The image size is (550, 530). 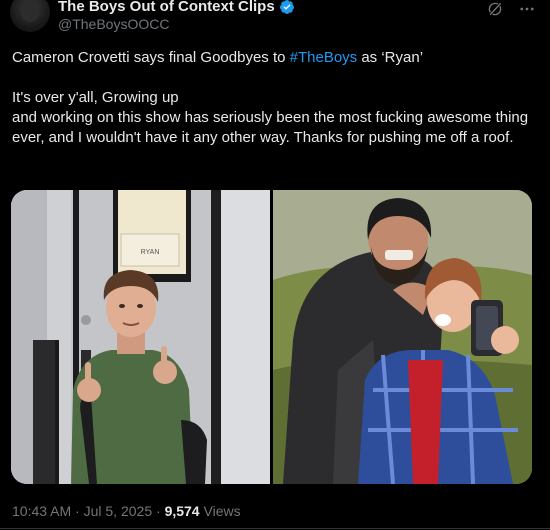 I want to click on grok-icon, so click(x=495, y=9).